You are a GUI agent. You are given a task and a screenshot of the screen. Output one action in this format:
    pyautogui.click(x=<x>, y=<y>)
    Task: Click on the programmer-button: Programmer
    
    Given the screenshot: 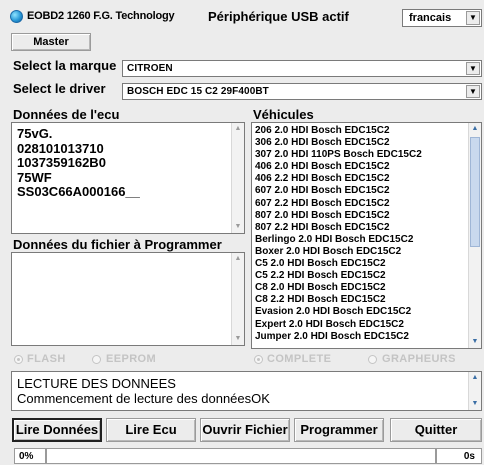 What is the action you would take?
    pyautogui.click(x=339, y=430)
    